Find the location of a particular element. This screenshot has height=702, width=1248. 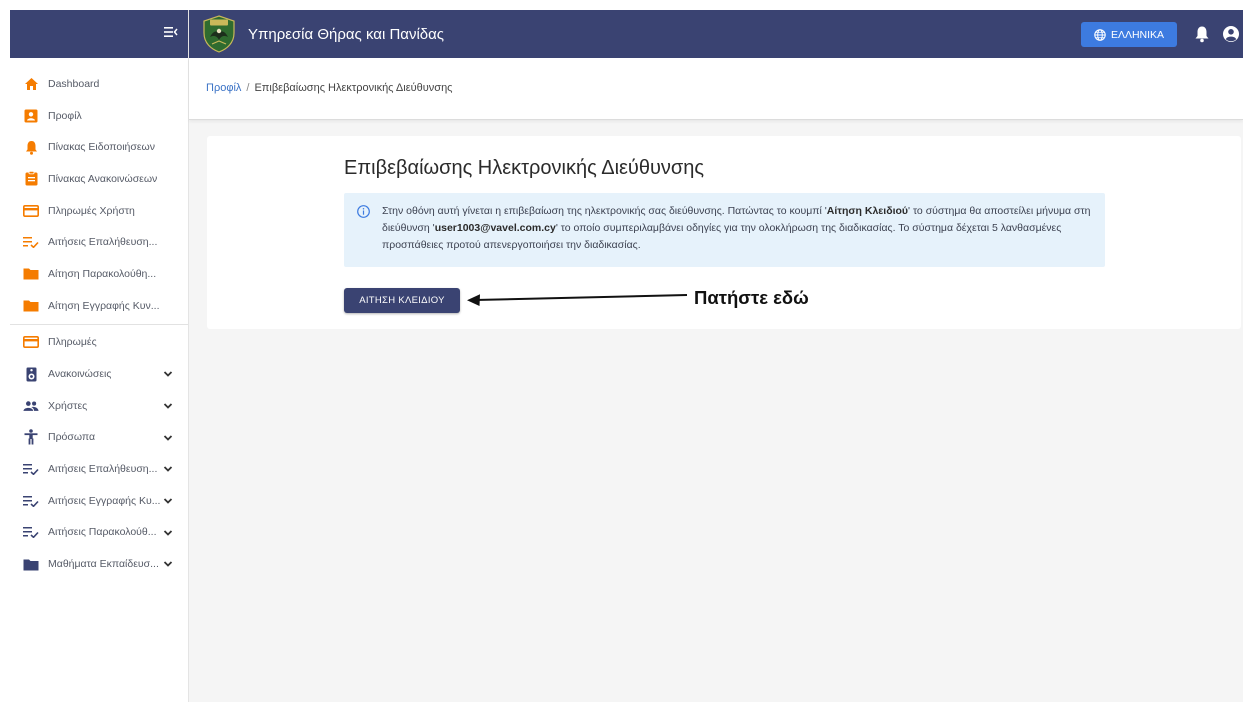

sidebar-item-label: Πρόσωπα is located at coordinates (72, 437).